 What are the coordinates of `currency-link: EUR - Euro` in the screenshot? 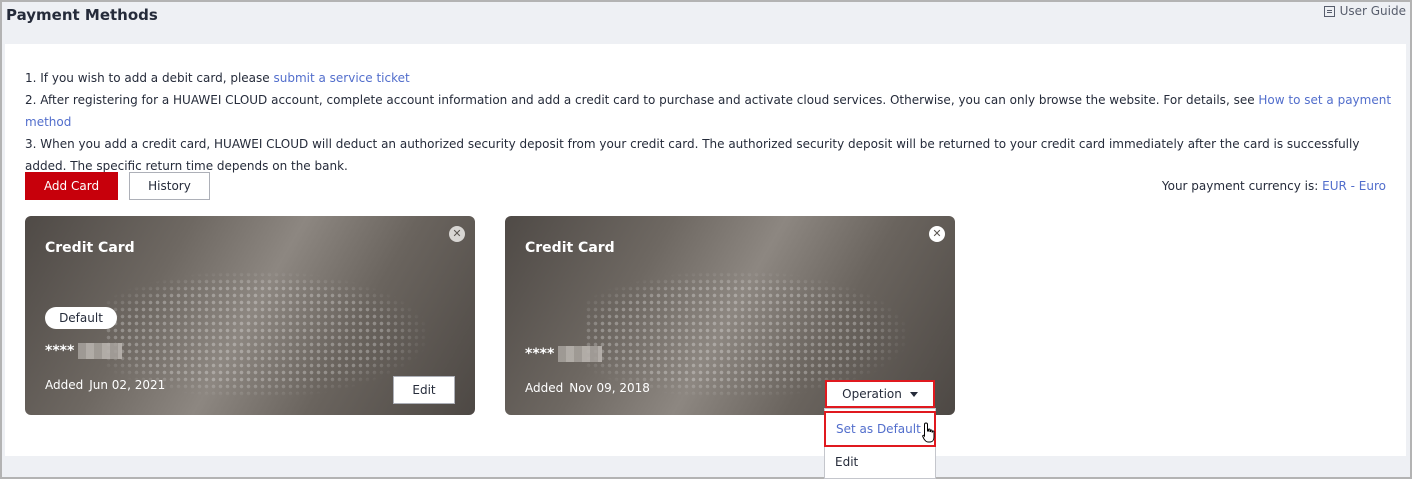 It's located at (1354, 186).